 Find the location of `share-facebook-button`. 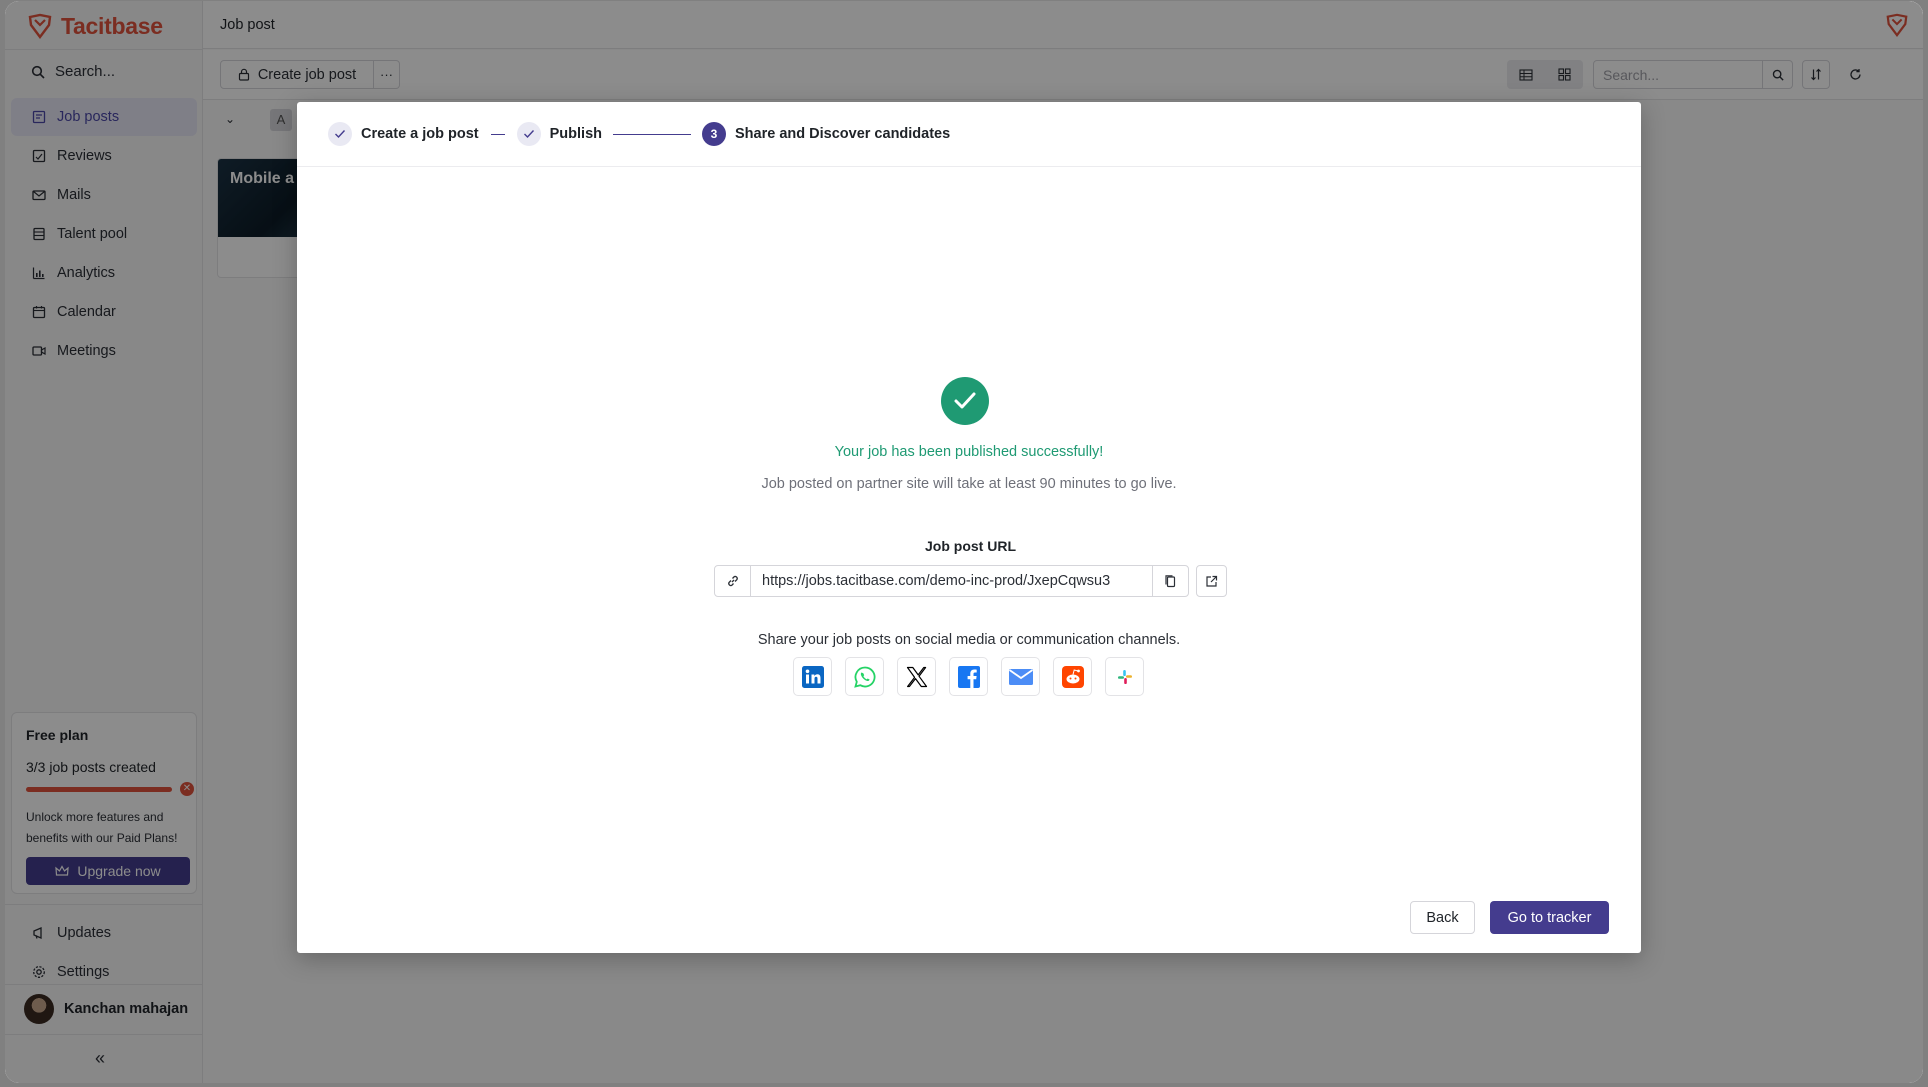

share-facebook-button is located at coordinates (968, 676).